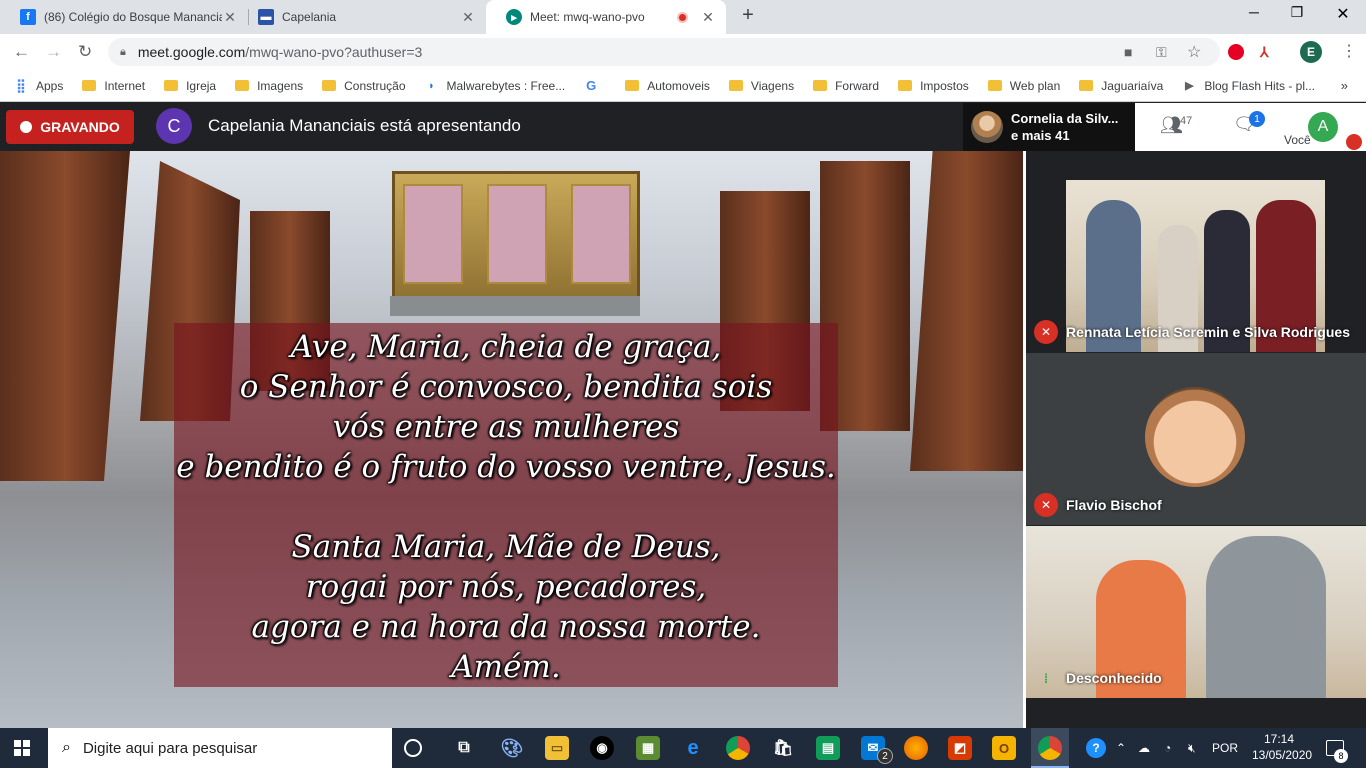  Describe the element at coordinates (761, 86) in the screenshot. I see `bookmark-viagens: Viagens` at that location.